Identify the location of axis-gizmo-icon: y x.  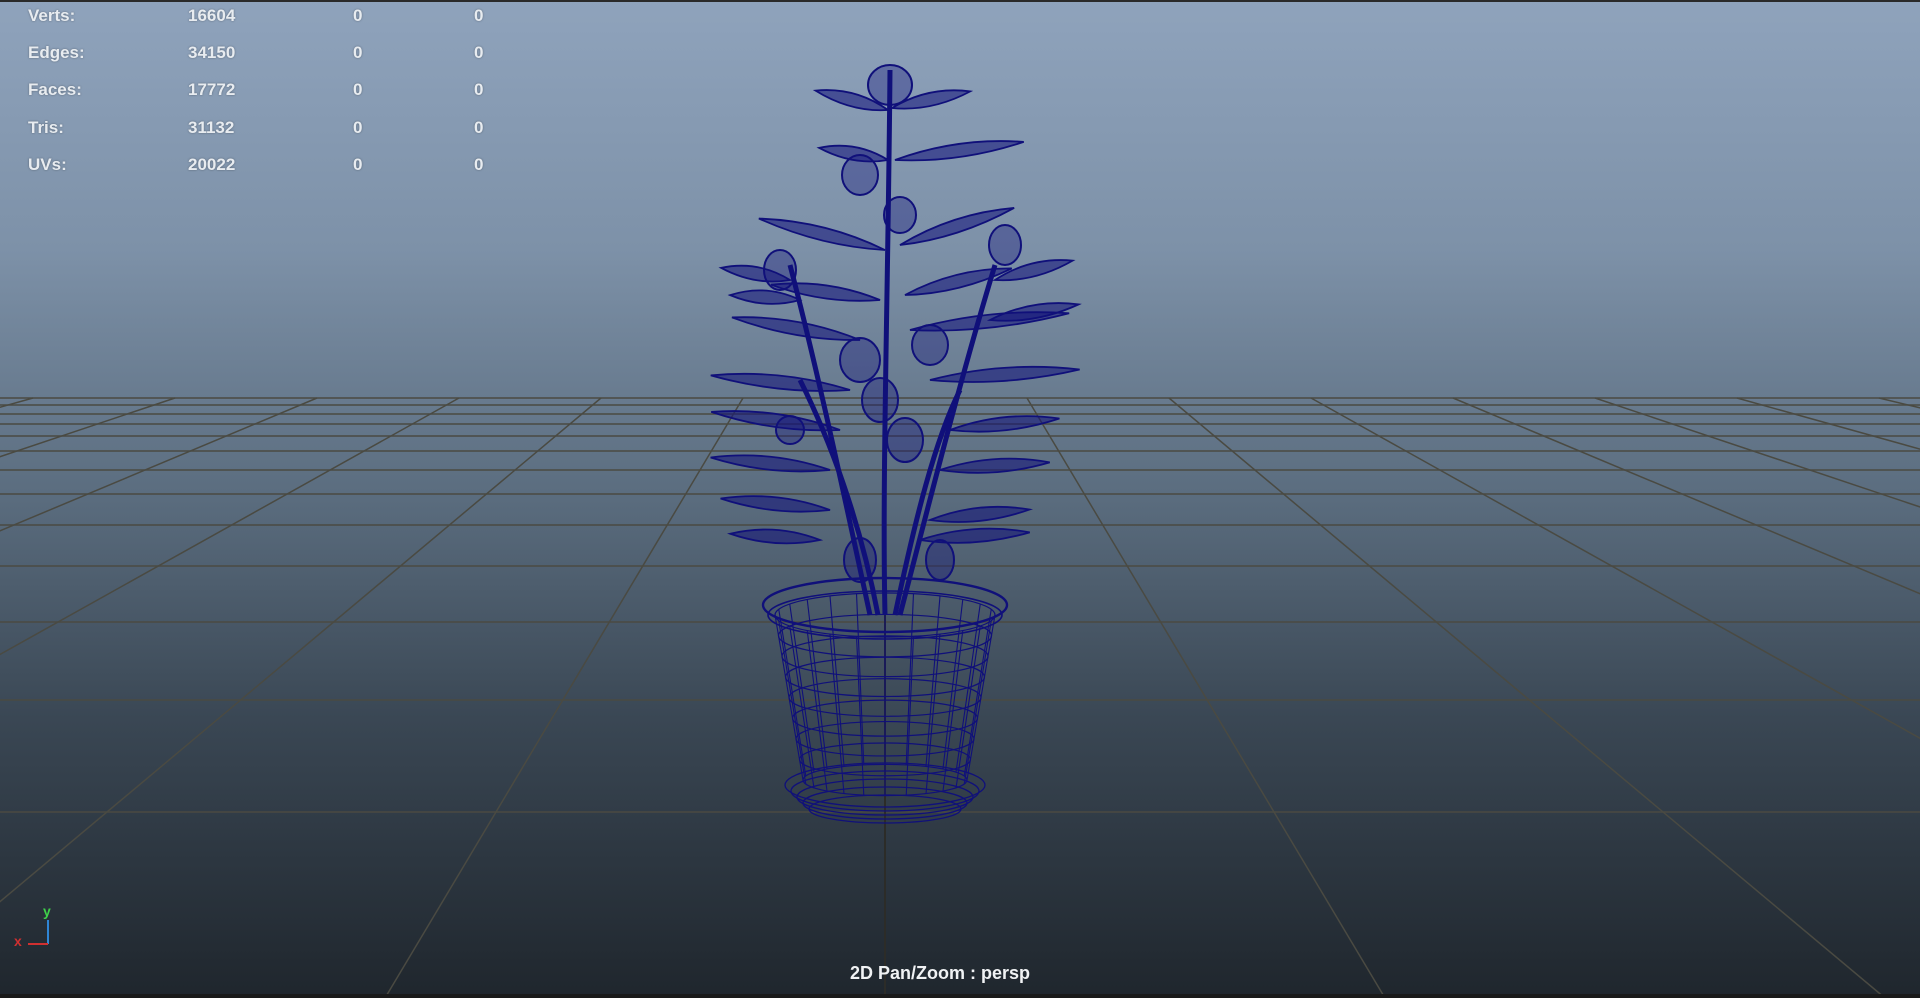
(32, 926).